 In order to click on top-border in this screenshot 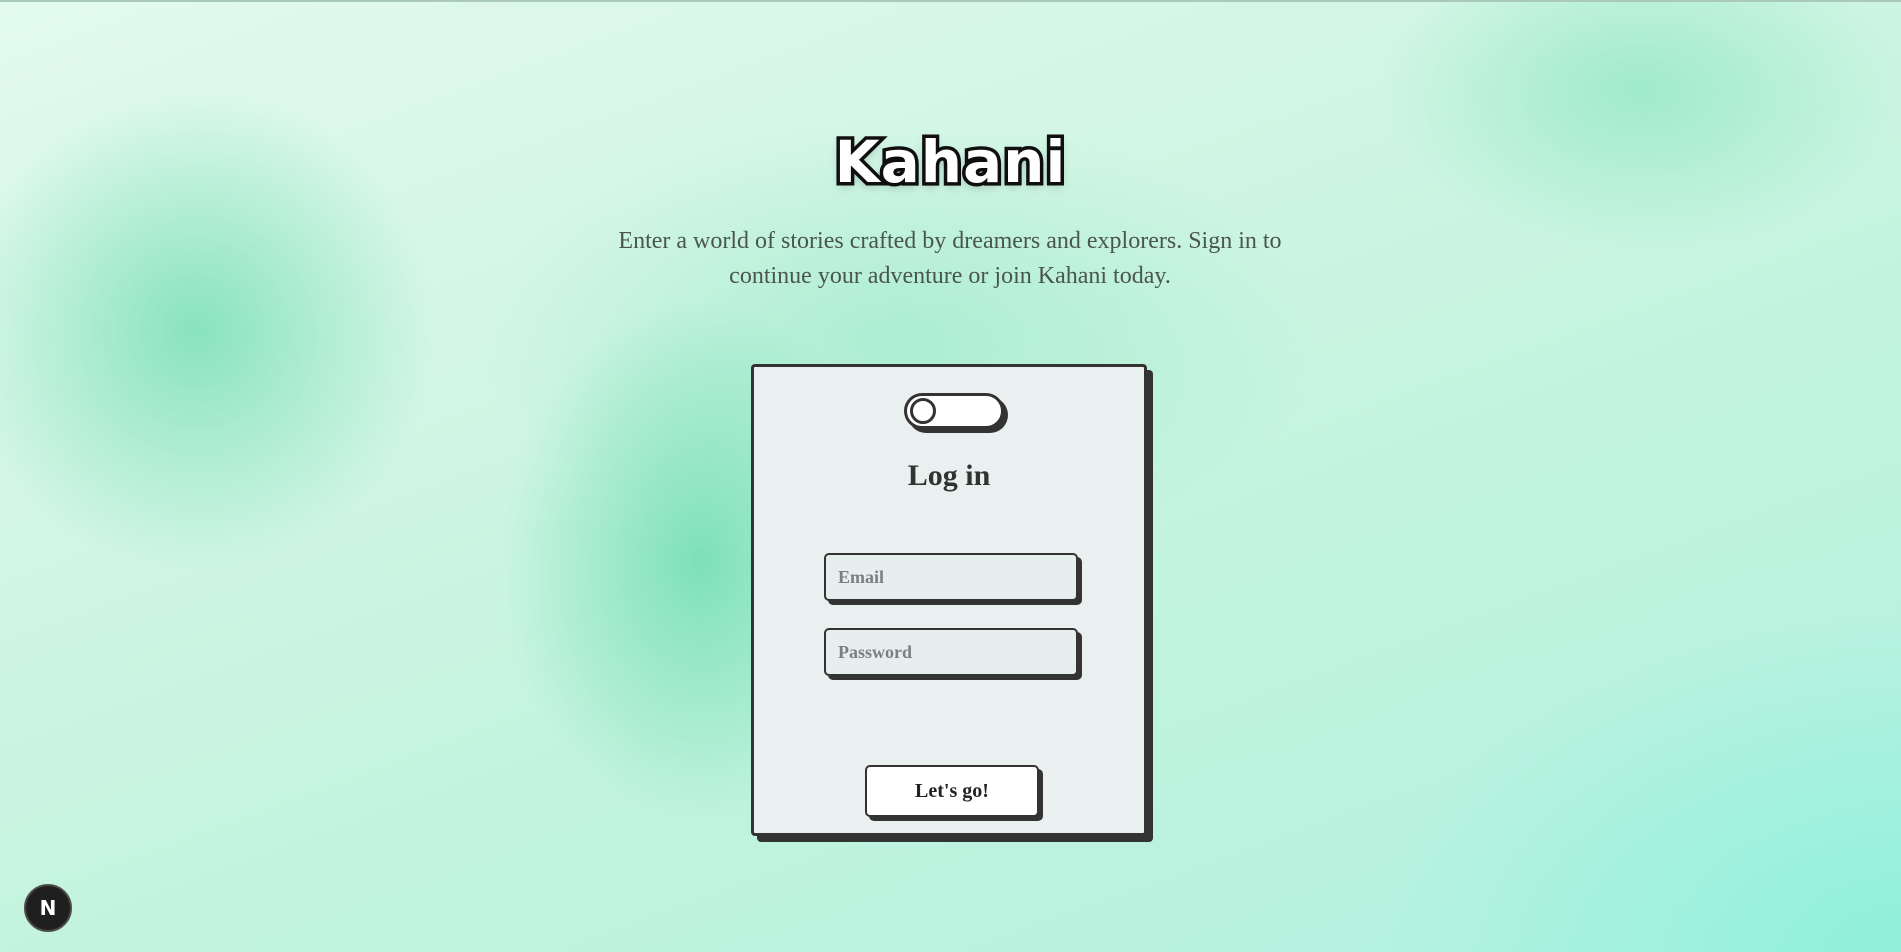, I will do `click(950, 1)`.